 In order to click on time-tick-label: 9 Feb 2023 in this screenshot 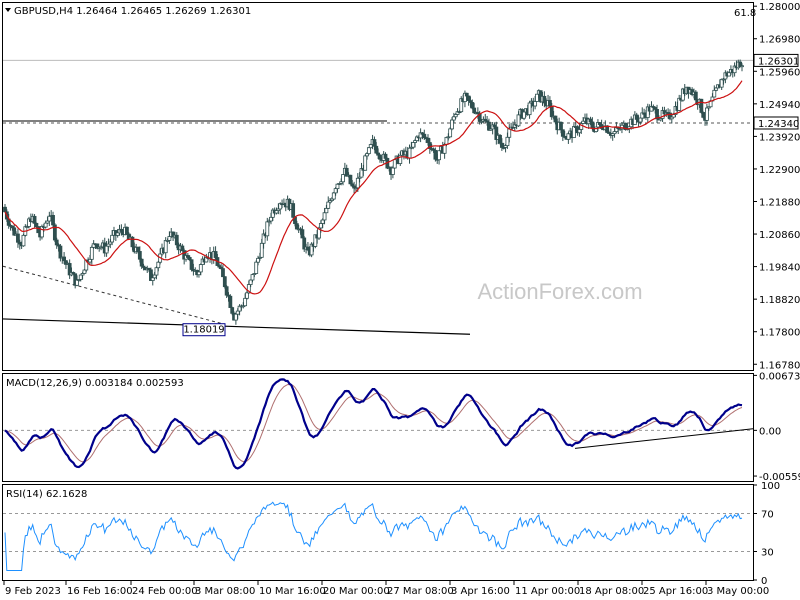, I will do `click(33, 591)`.